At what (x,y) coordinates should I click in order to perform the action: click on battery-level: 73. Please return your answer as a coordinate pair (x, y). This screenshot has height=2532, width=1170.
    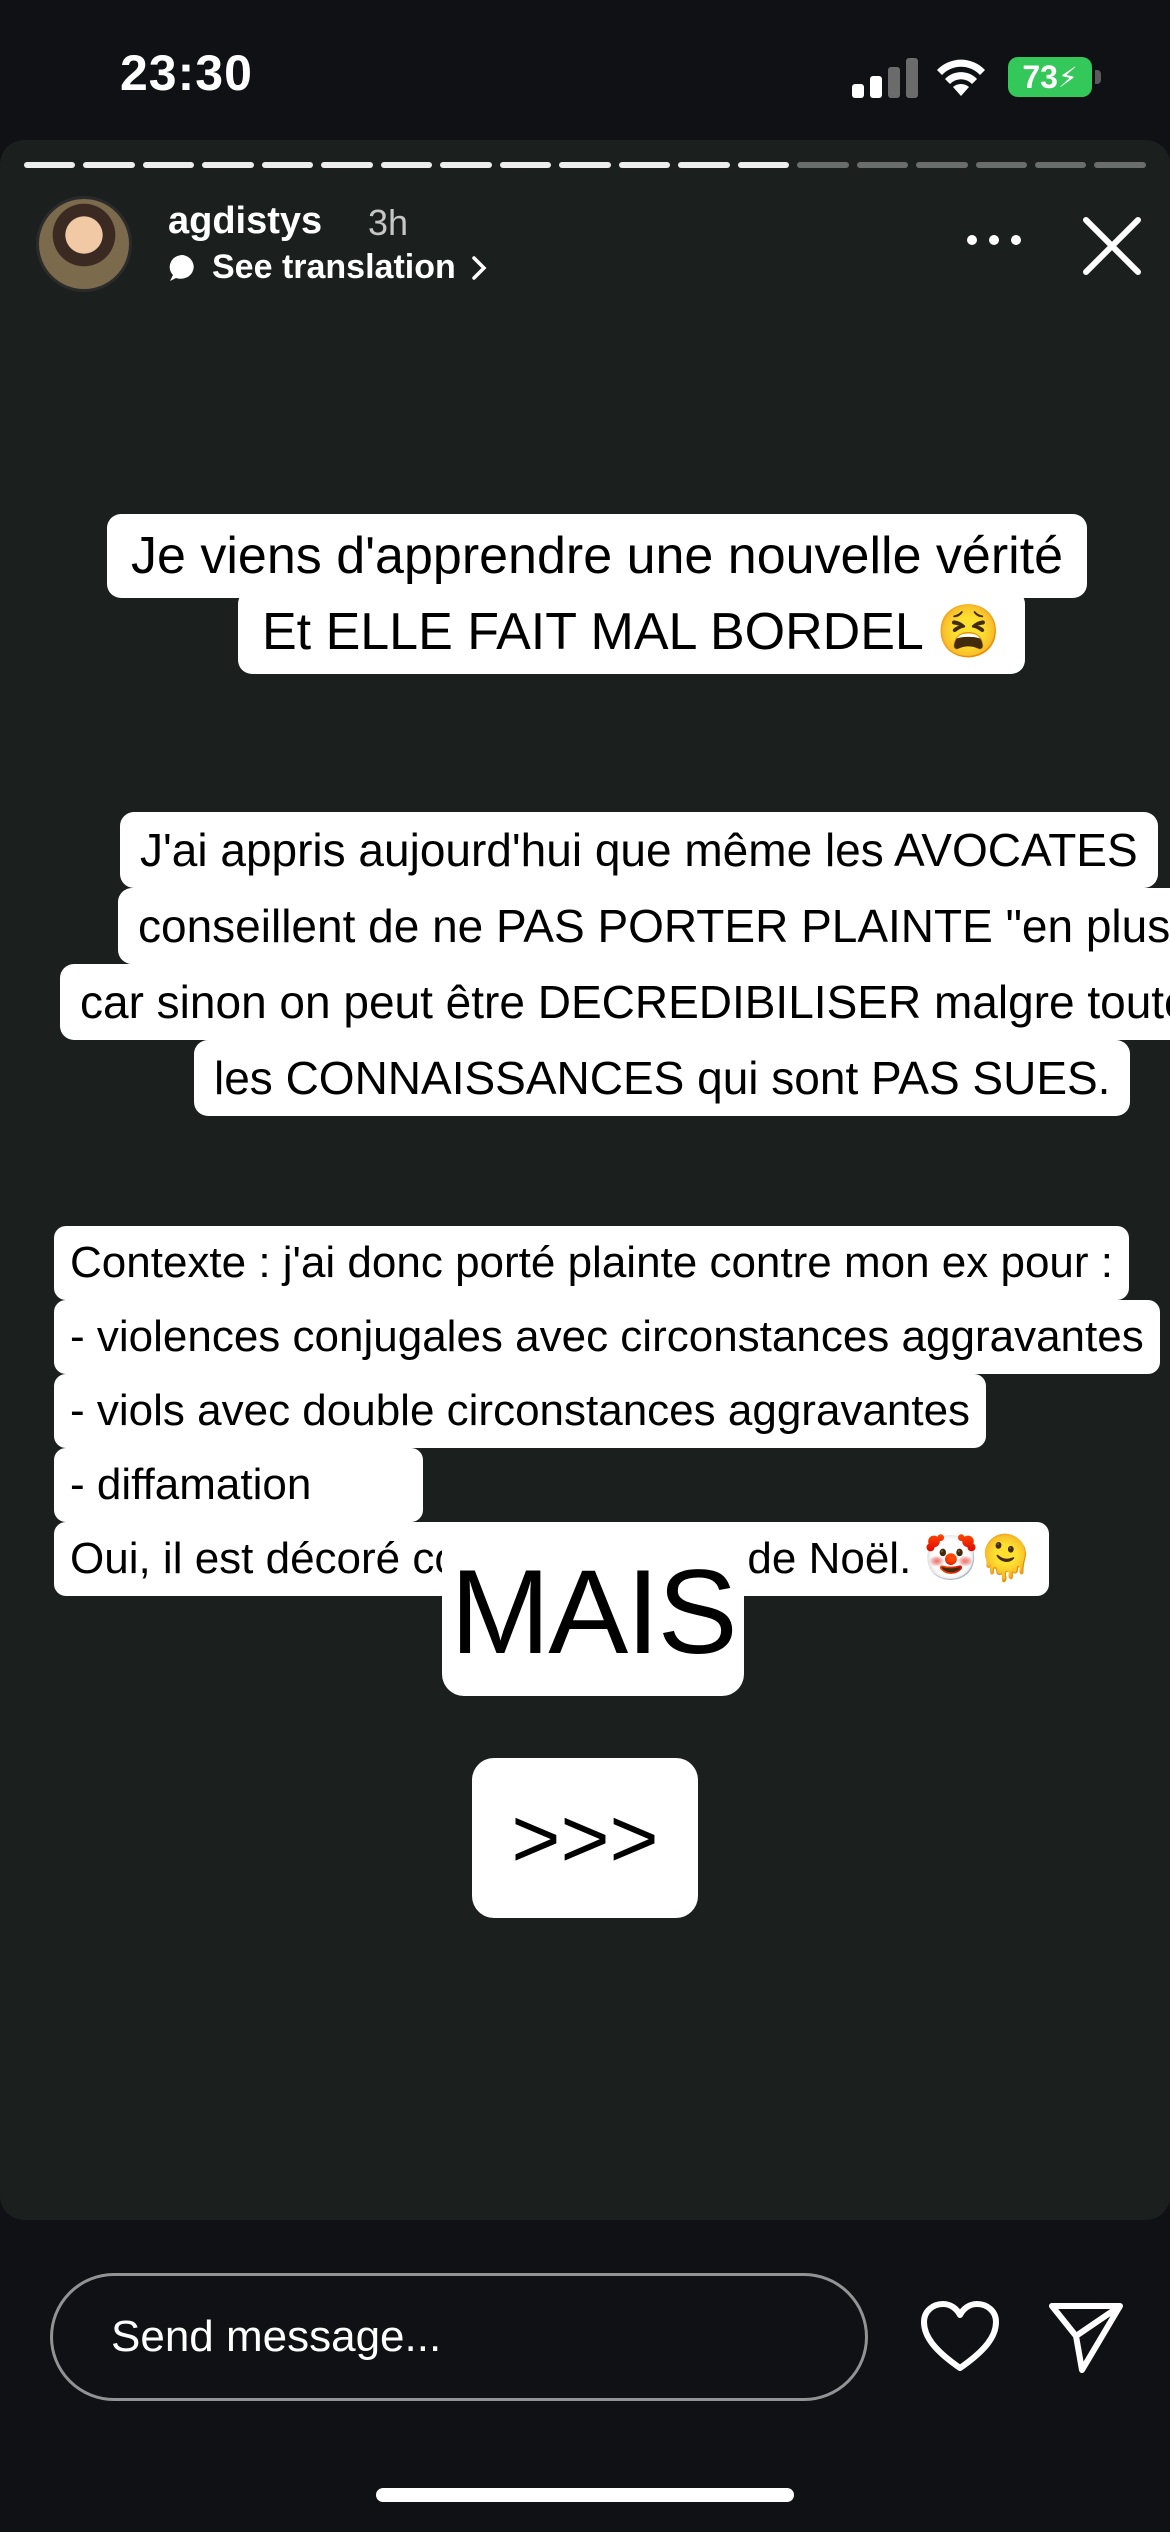
    Looking at the image, I should click on (1040, 76).